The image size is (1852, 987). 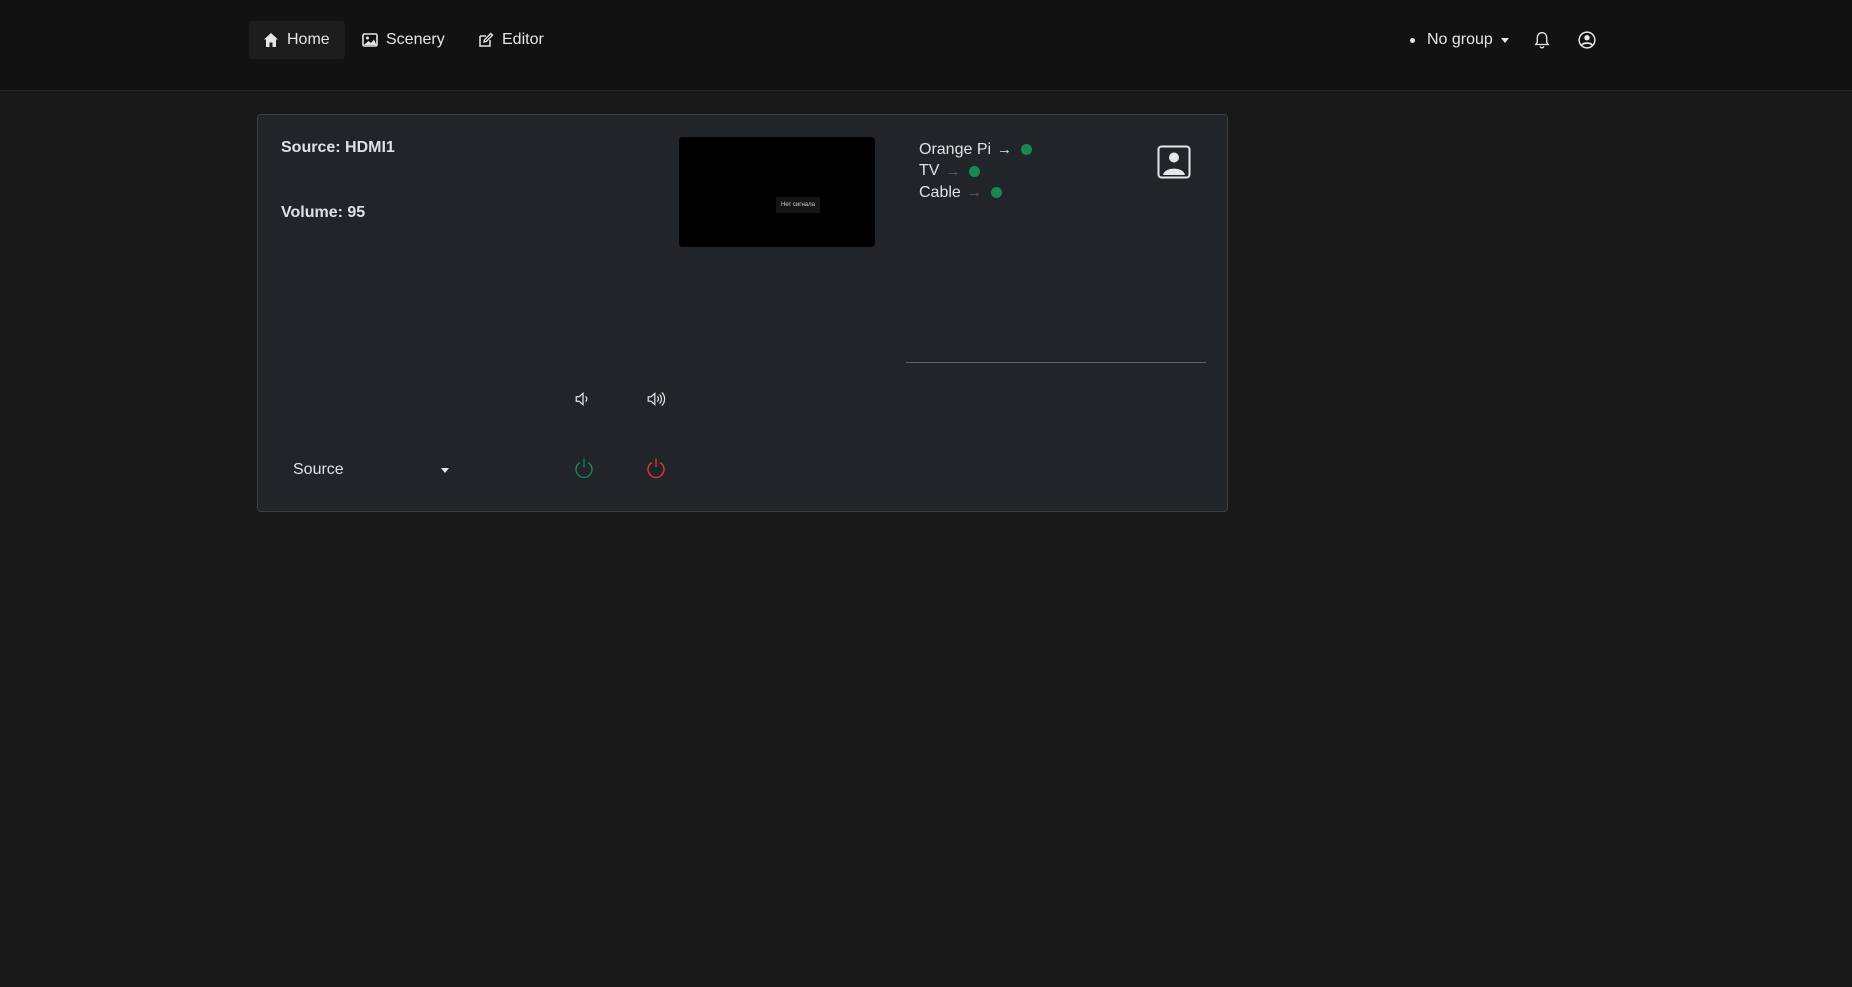 What do you see at coordinates (371, 470) in the screenshot?
I see `source-select: Source` at bounding box center [371, 470].